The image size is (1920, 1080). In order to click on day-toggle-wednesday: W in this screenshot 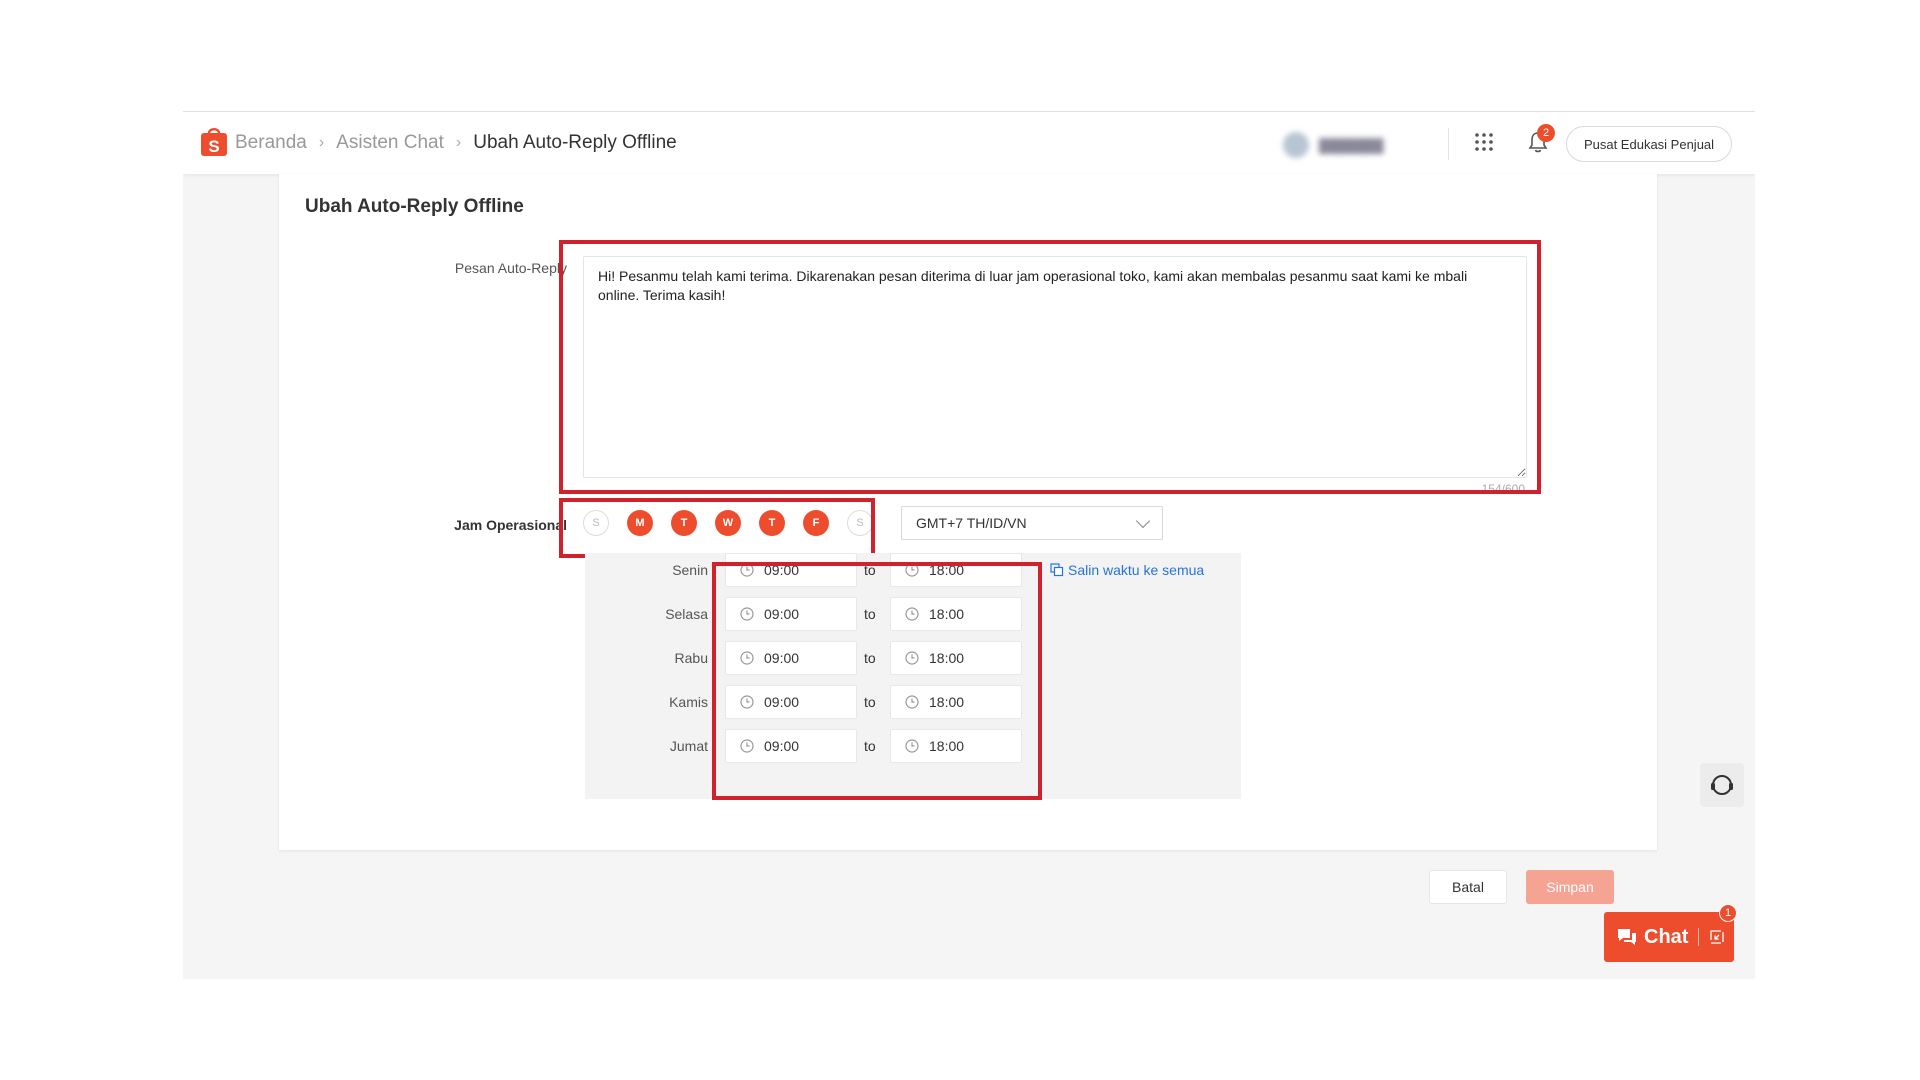, I will do `click(728, 523)`.